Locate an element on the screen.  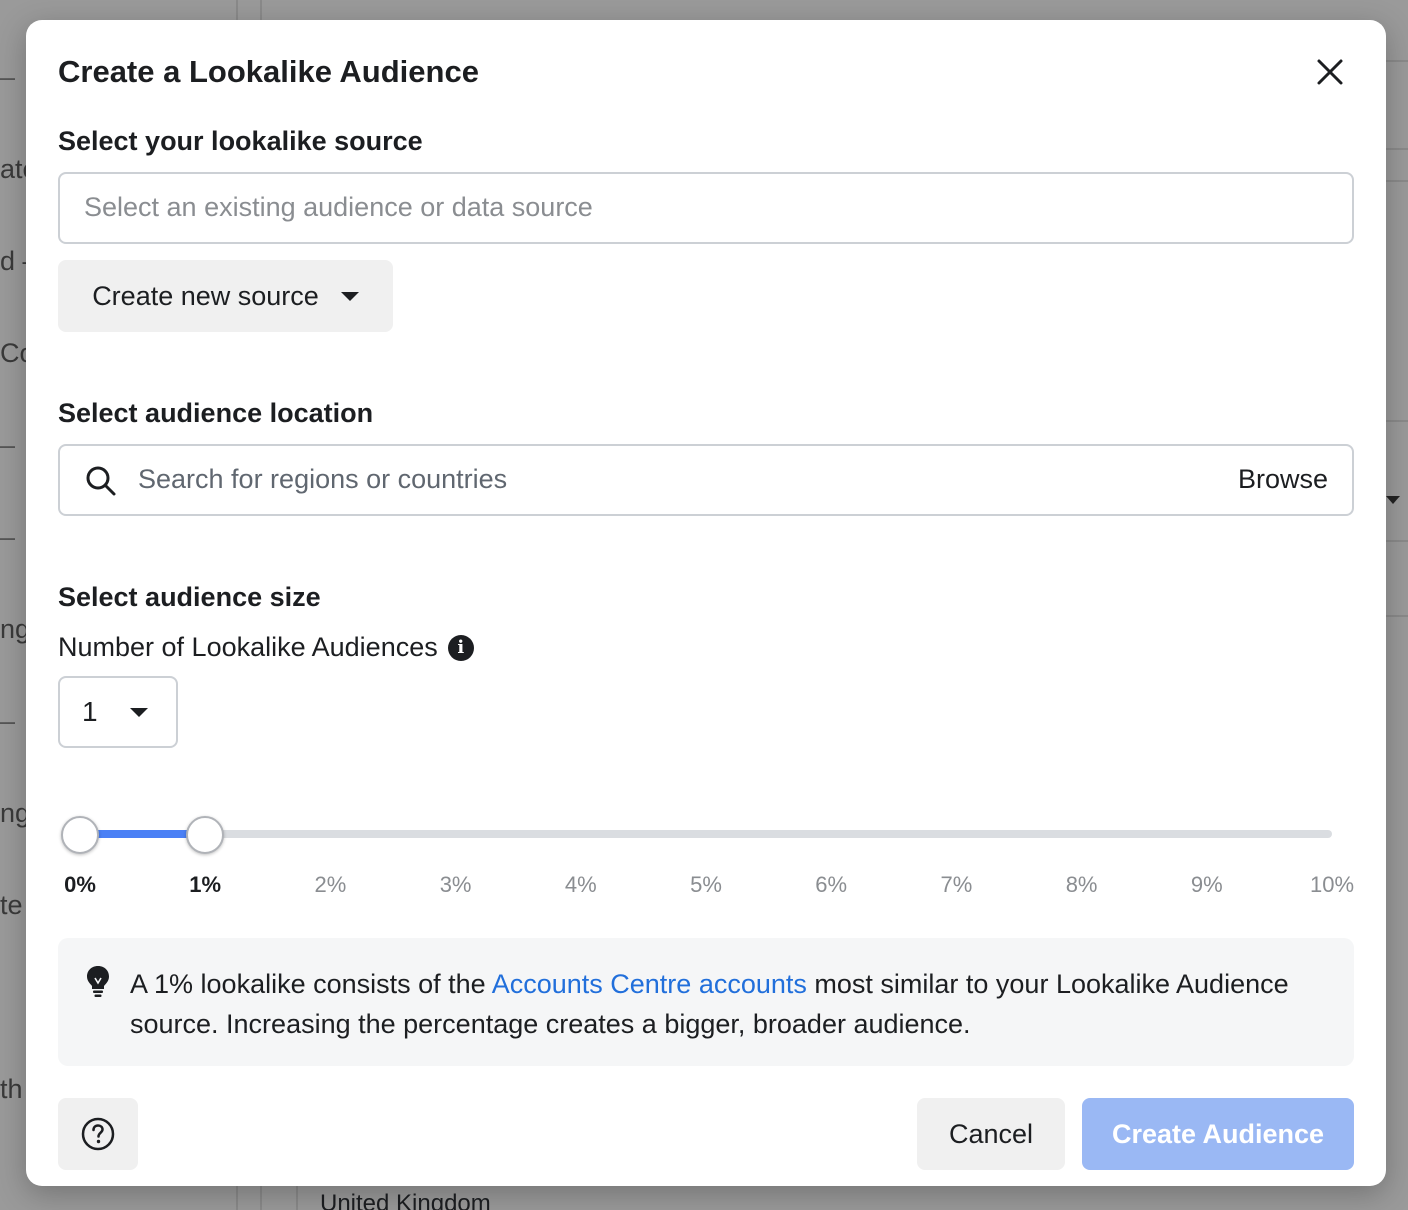
slider-tick-label: 7% is located at coordinates (956, 884).